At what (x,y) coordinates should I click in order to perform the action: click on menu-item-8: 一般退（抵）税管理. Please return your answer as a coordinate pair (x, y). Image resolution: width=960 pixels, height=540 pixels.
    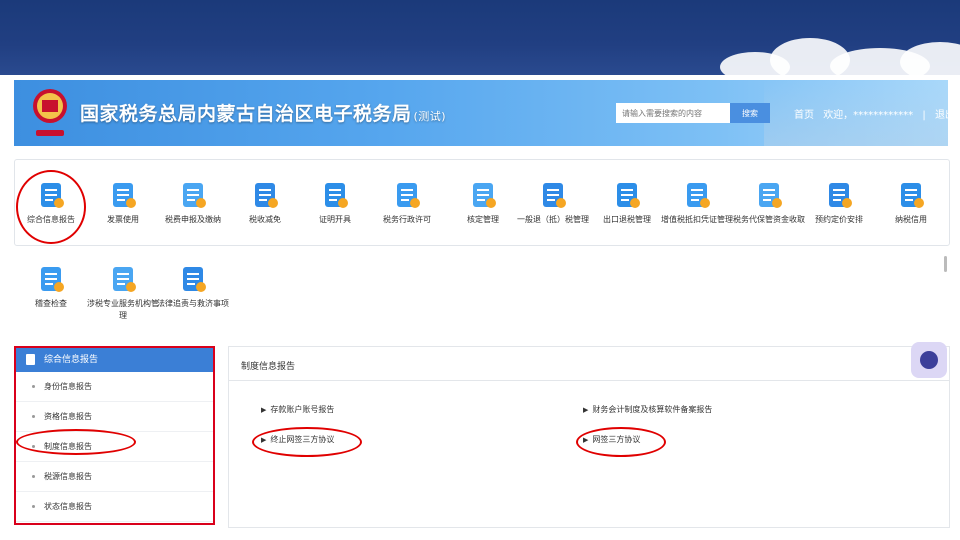
    Looking at the image, I should click on (553, 203).